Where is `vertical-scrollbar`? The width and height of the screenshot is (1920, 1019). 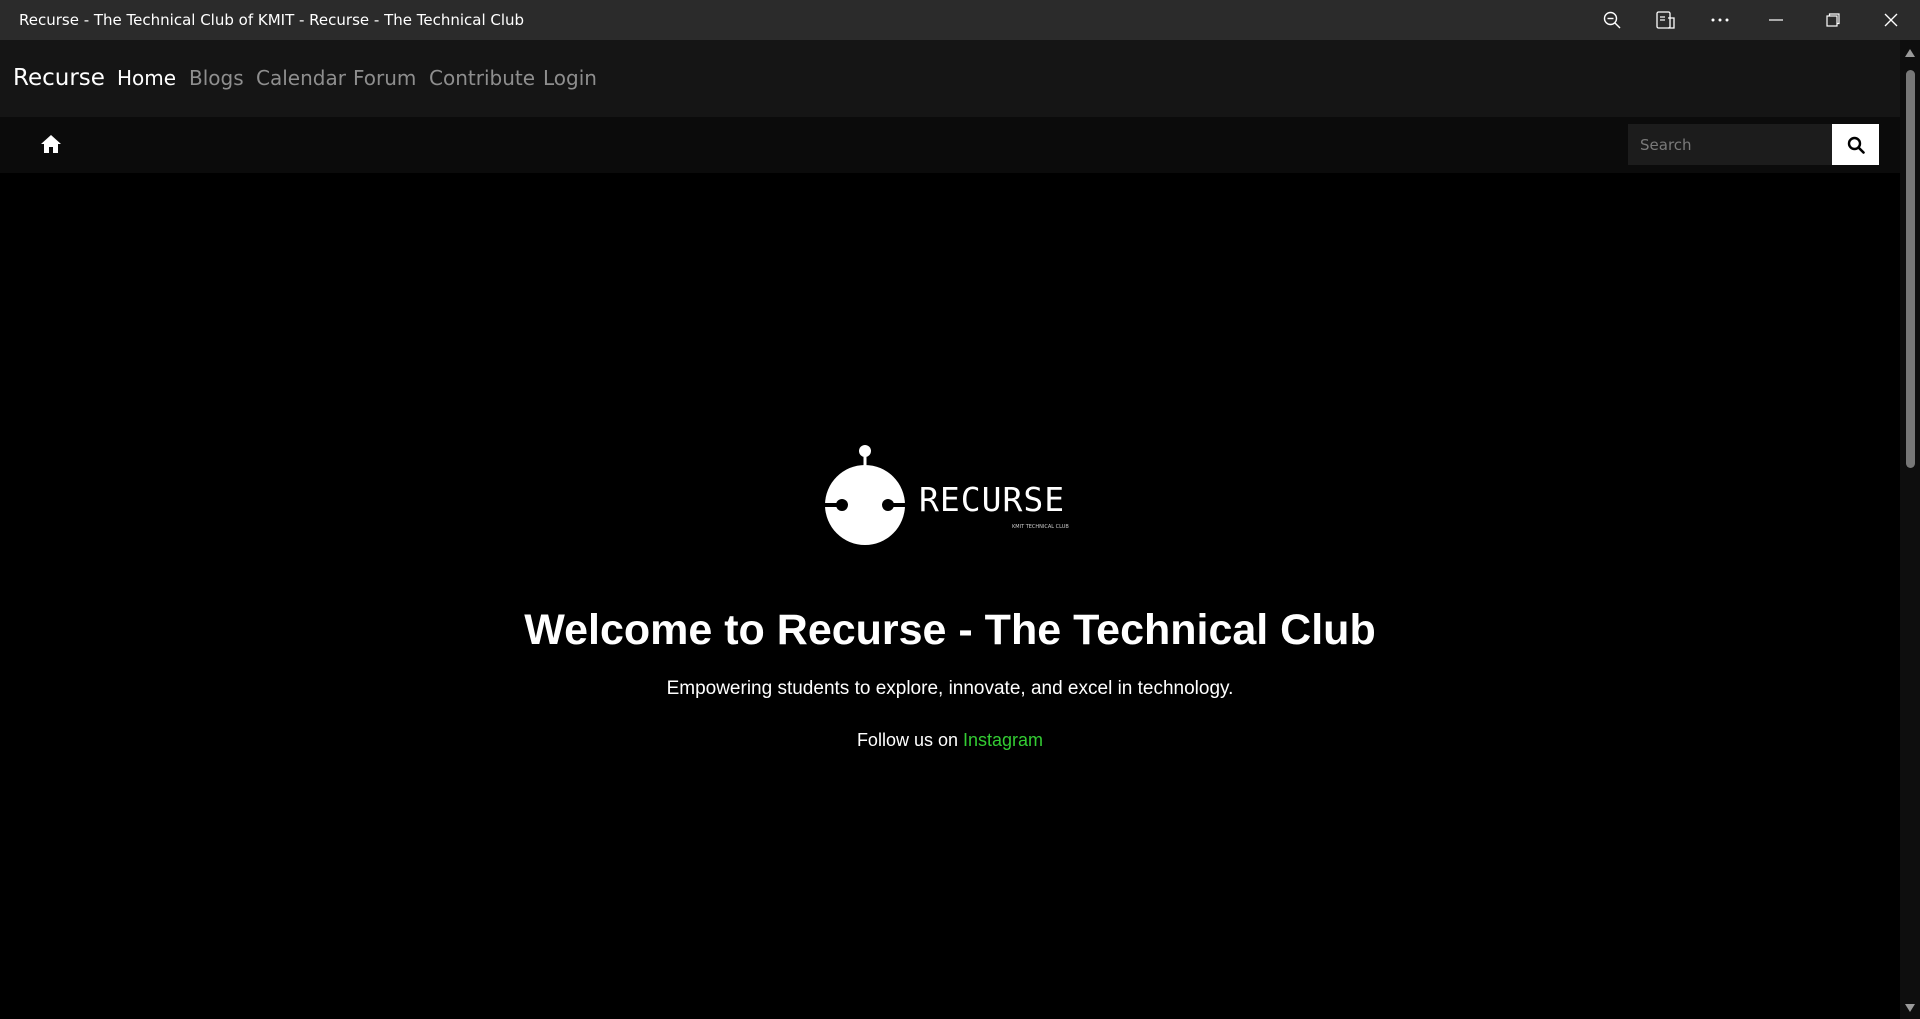 vertical-scrollbar is located at coordinates (1910, 529).